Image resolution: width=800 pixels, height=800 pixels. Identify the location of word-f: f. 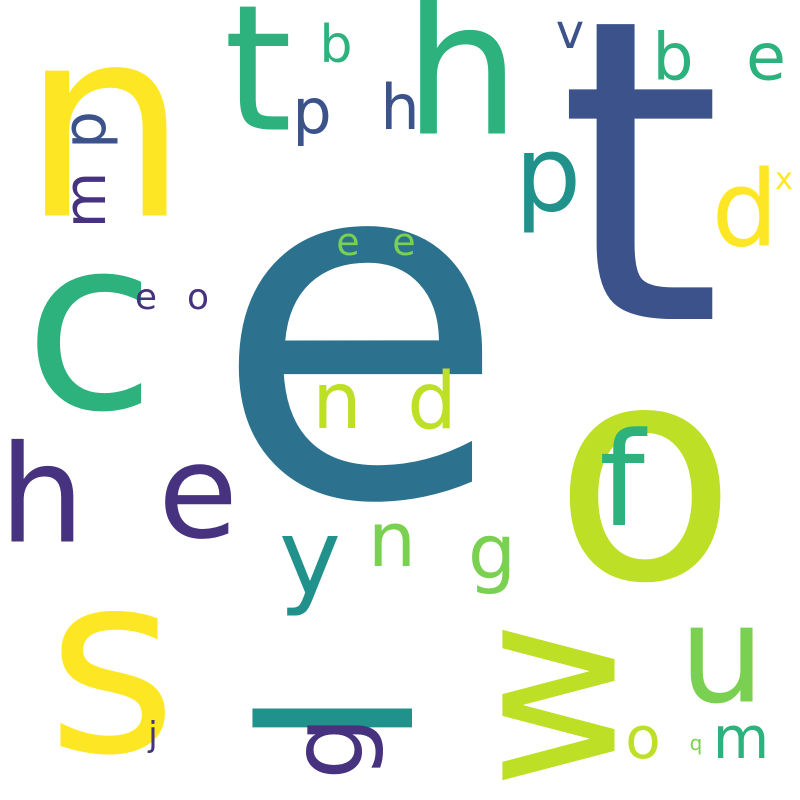
(622, 480).